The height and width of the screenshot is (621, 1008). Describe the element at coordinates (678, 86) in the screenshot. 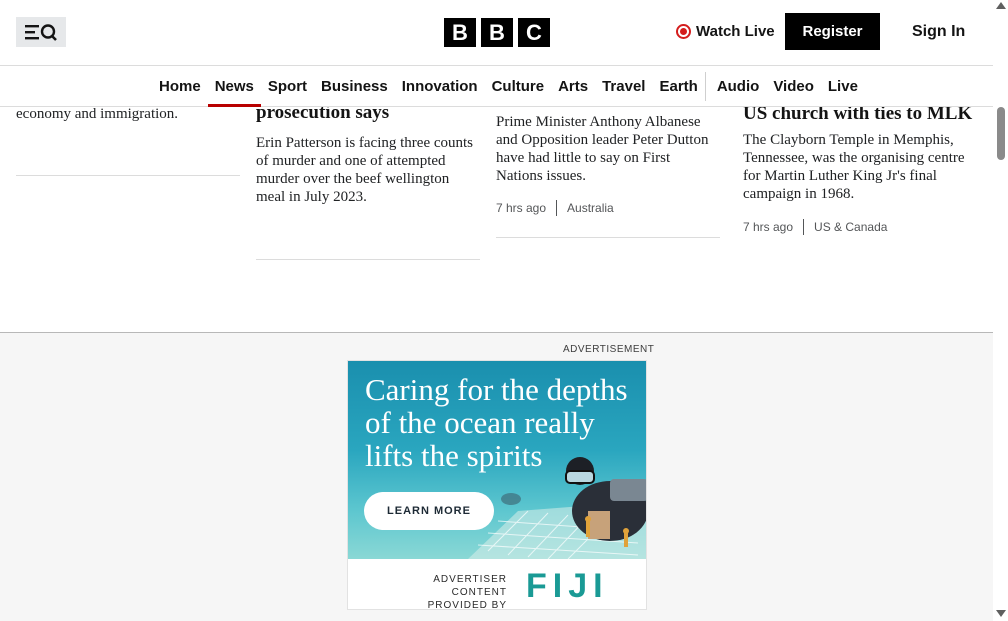

I see `nav-item-earth: Earth` at that location.